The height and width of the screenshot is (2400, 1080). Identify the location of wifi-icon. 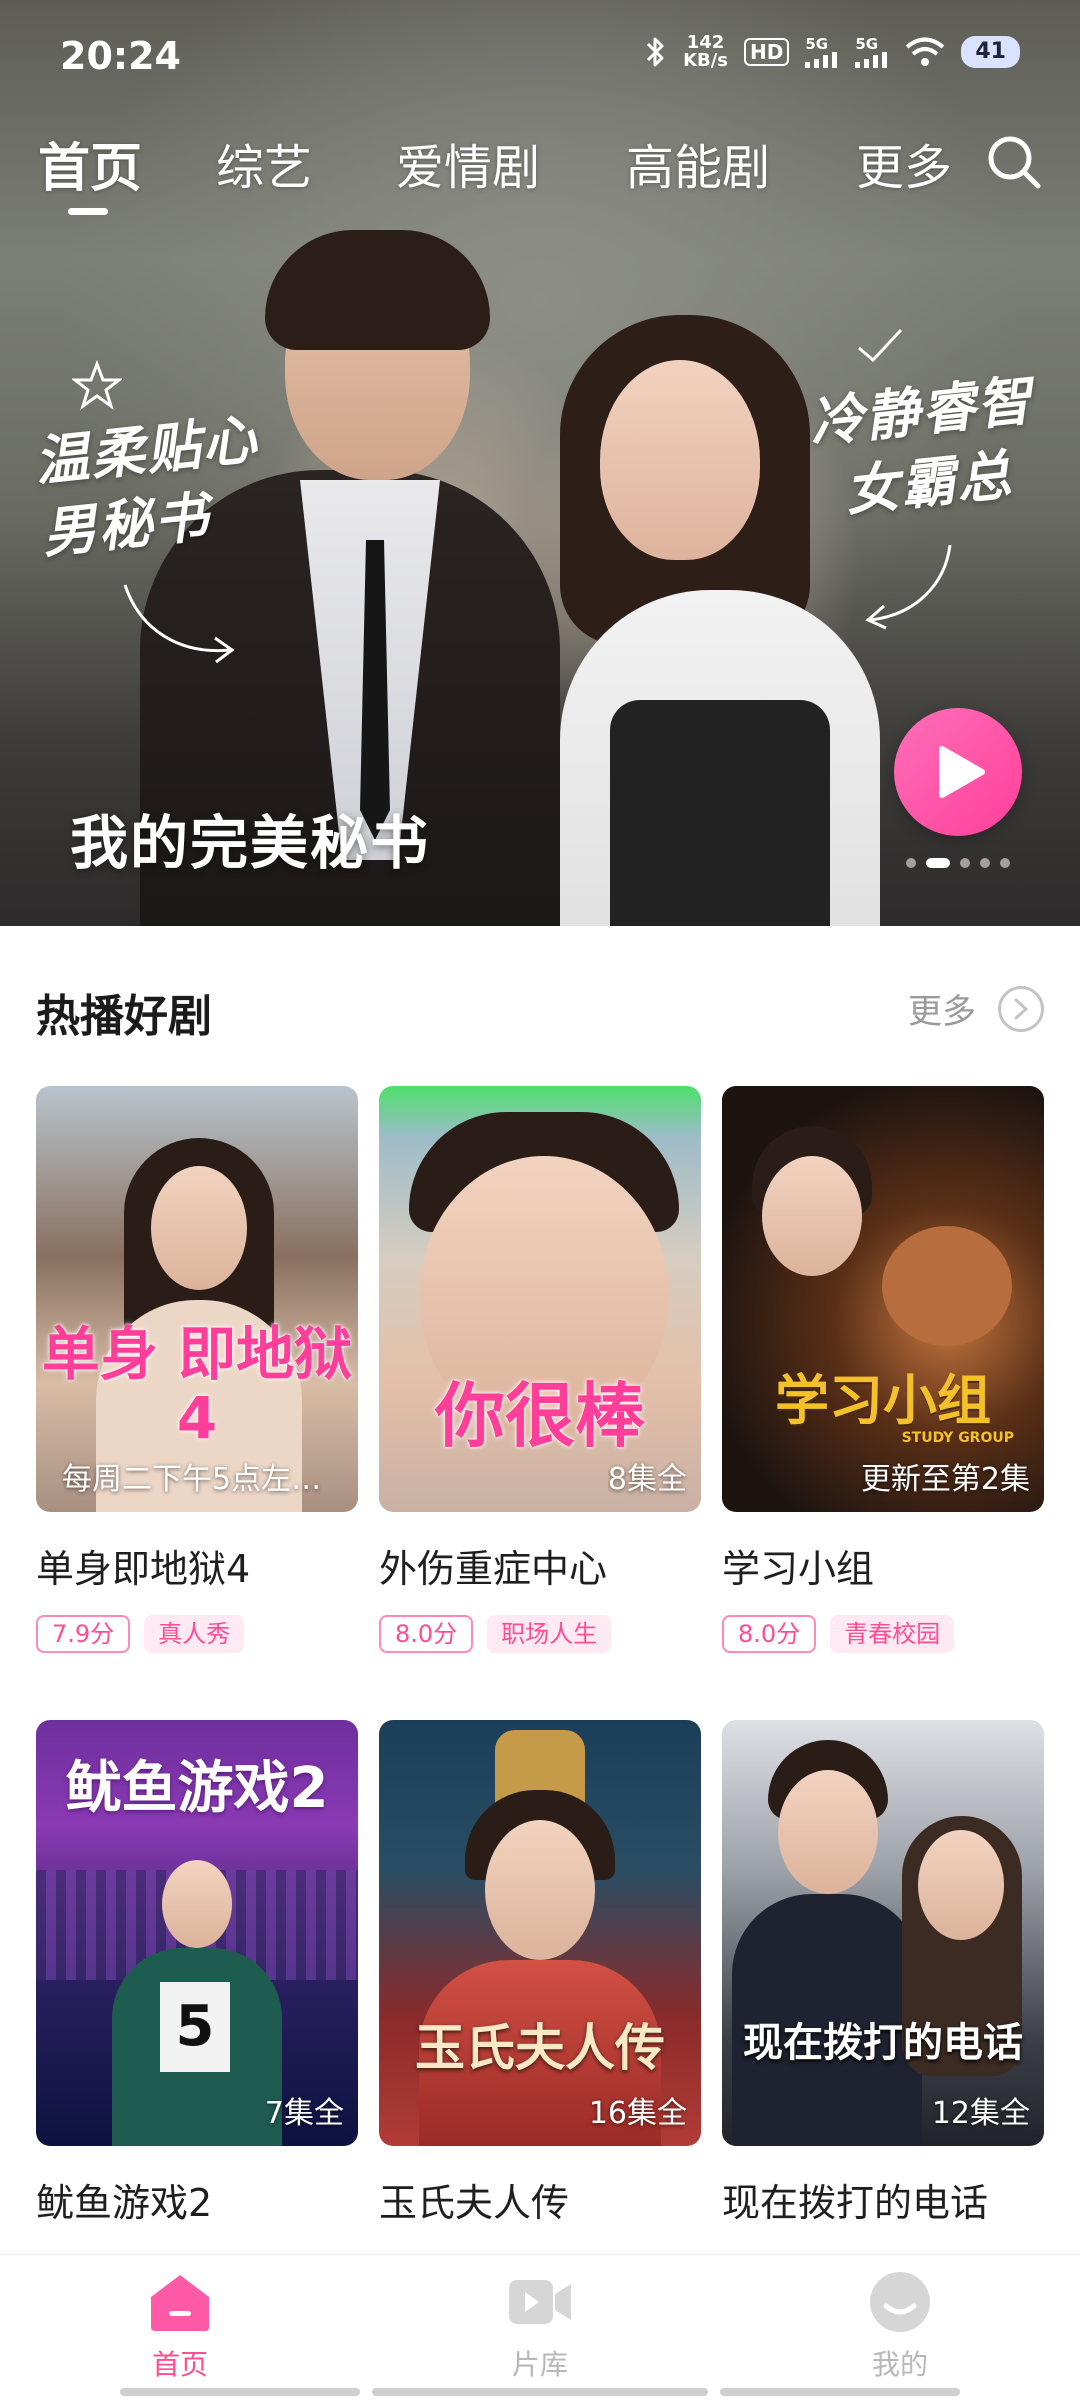
(925, 51).